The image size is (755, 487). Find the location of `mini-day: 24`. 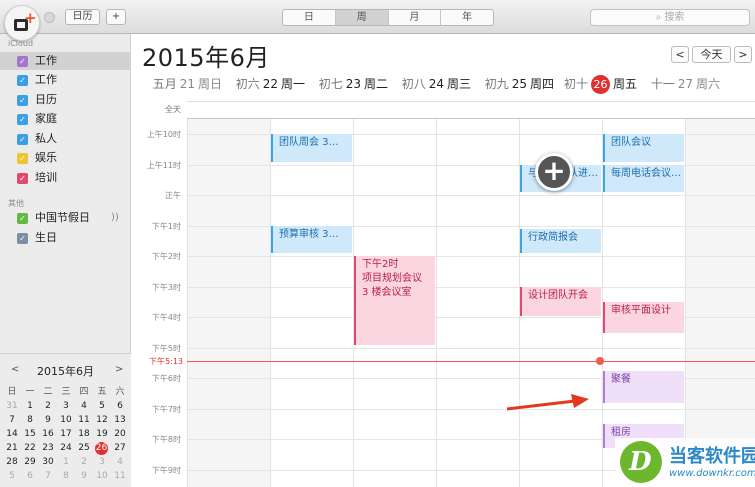

mini-day: 24 is located at coordinates (66, 448).